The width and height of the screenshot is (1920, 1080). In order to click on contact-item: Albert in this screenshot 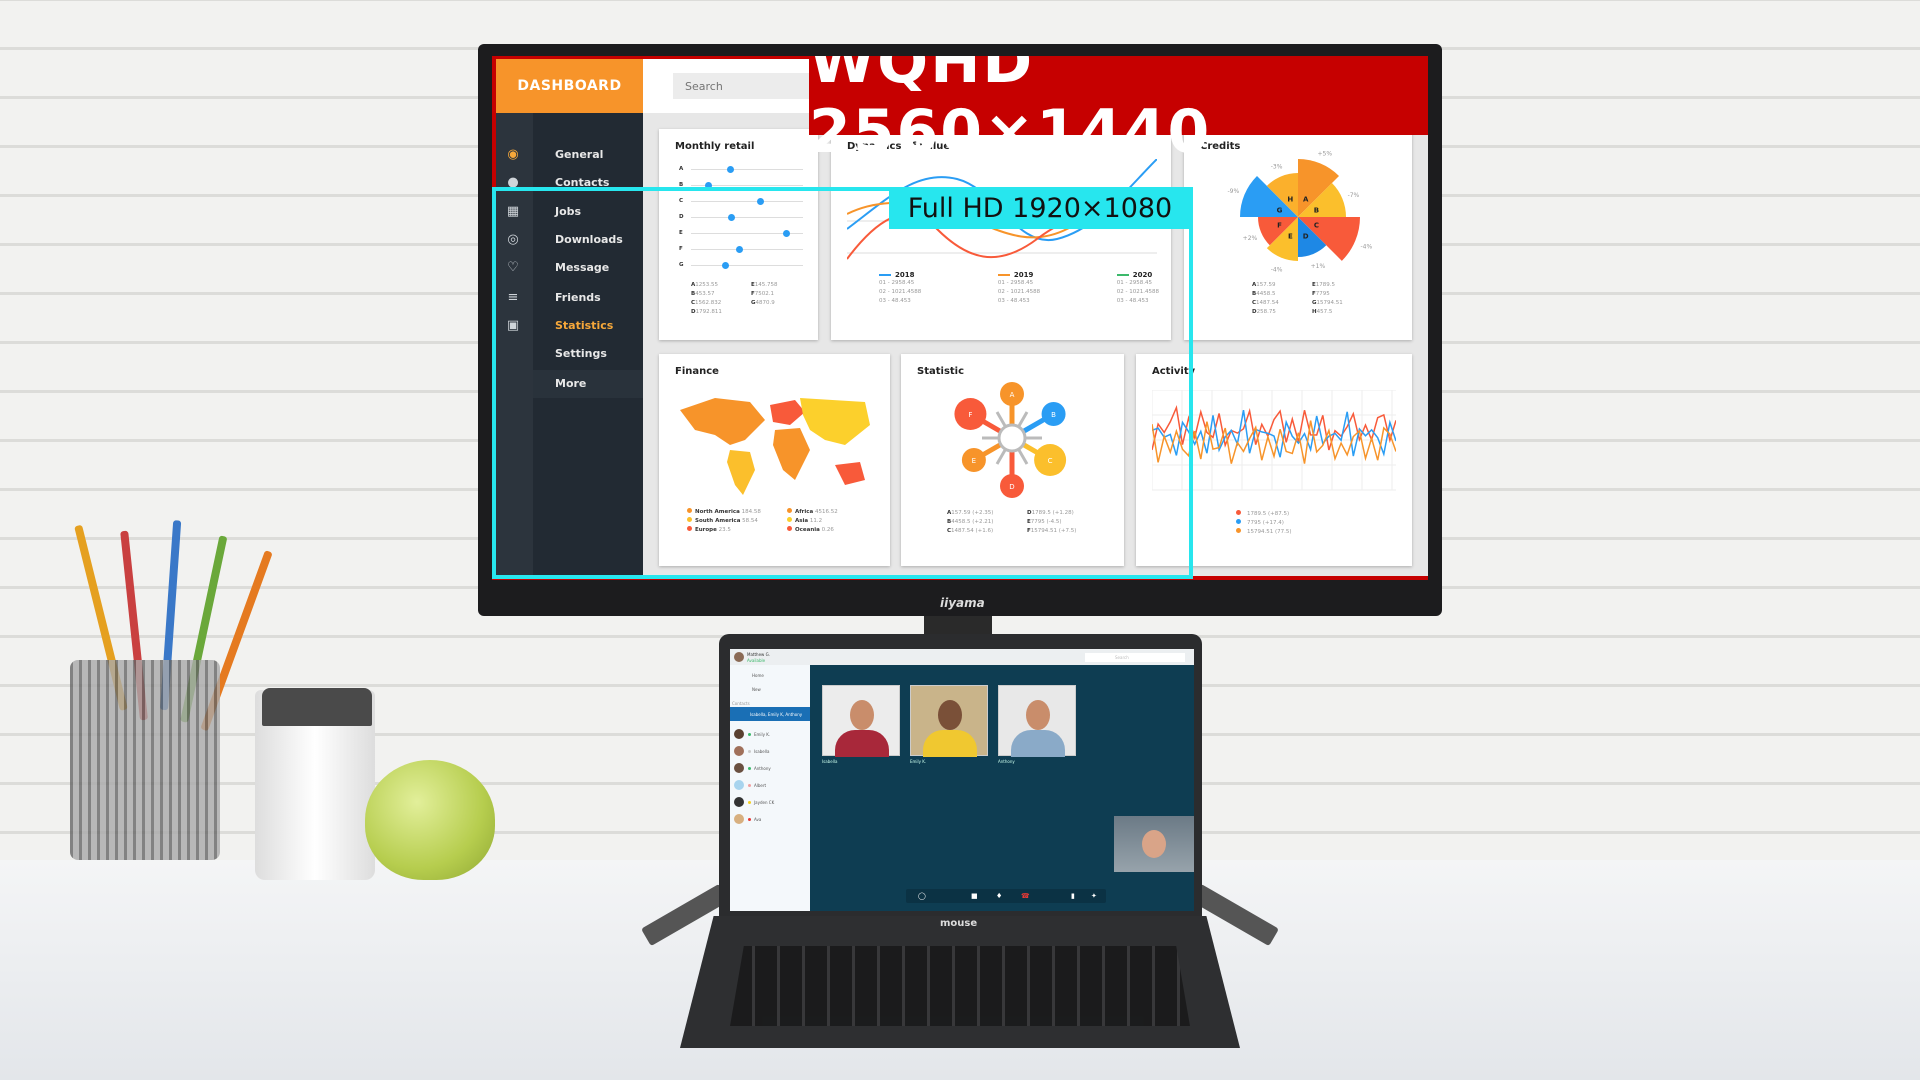, I will do `click(760, 785)`.